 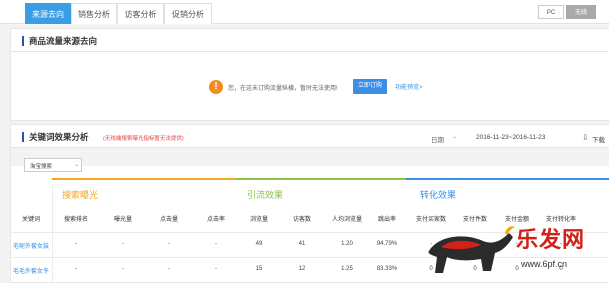 I want to click on watermark: 乐发网 www.6pf.cn, so click(x=515, y=252).